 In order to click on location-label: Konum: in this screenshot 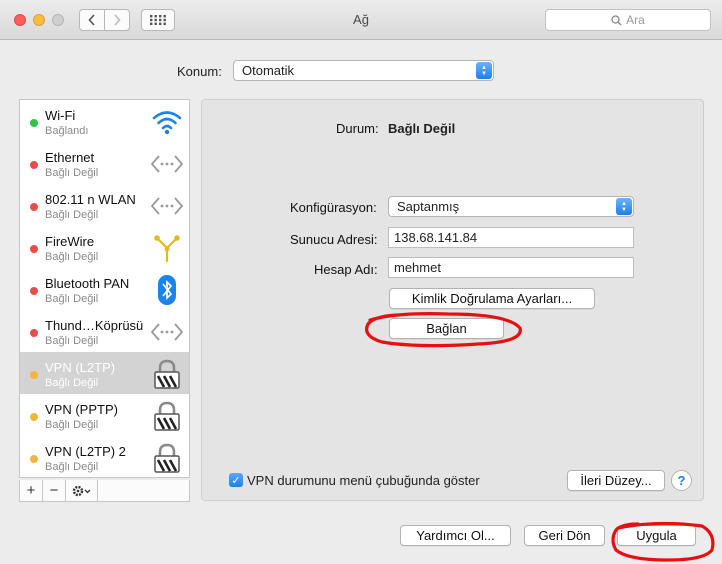, I will do `click(199, 71)`.